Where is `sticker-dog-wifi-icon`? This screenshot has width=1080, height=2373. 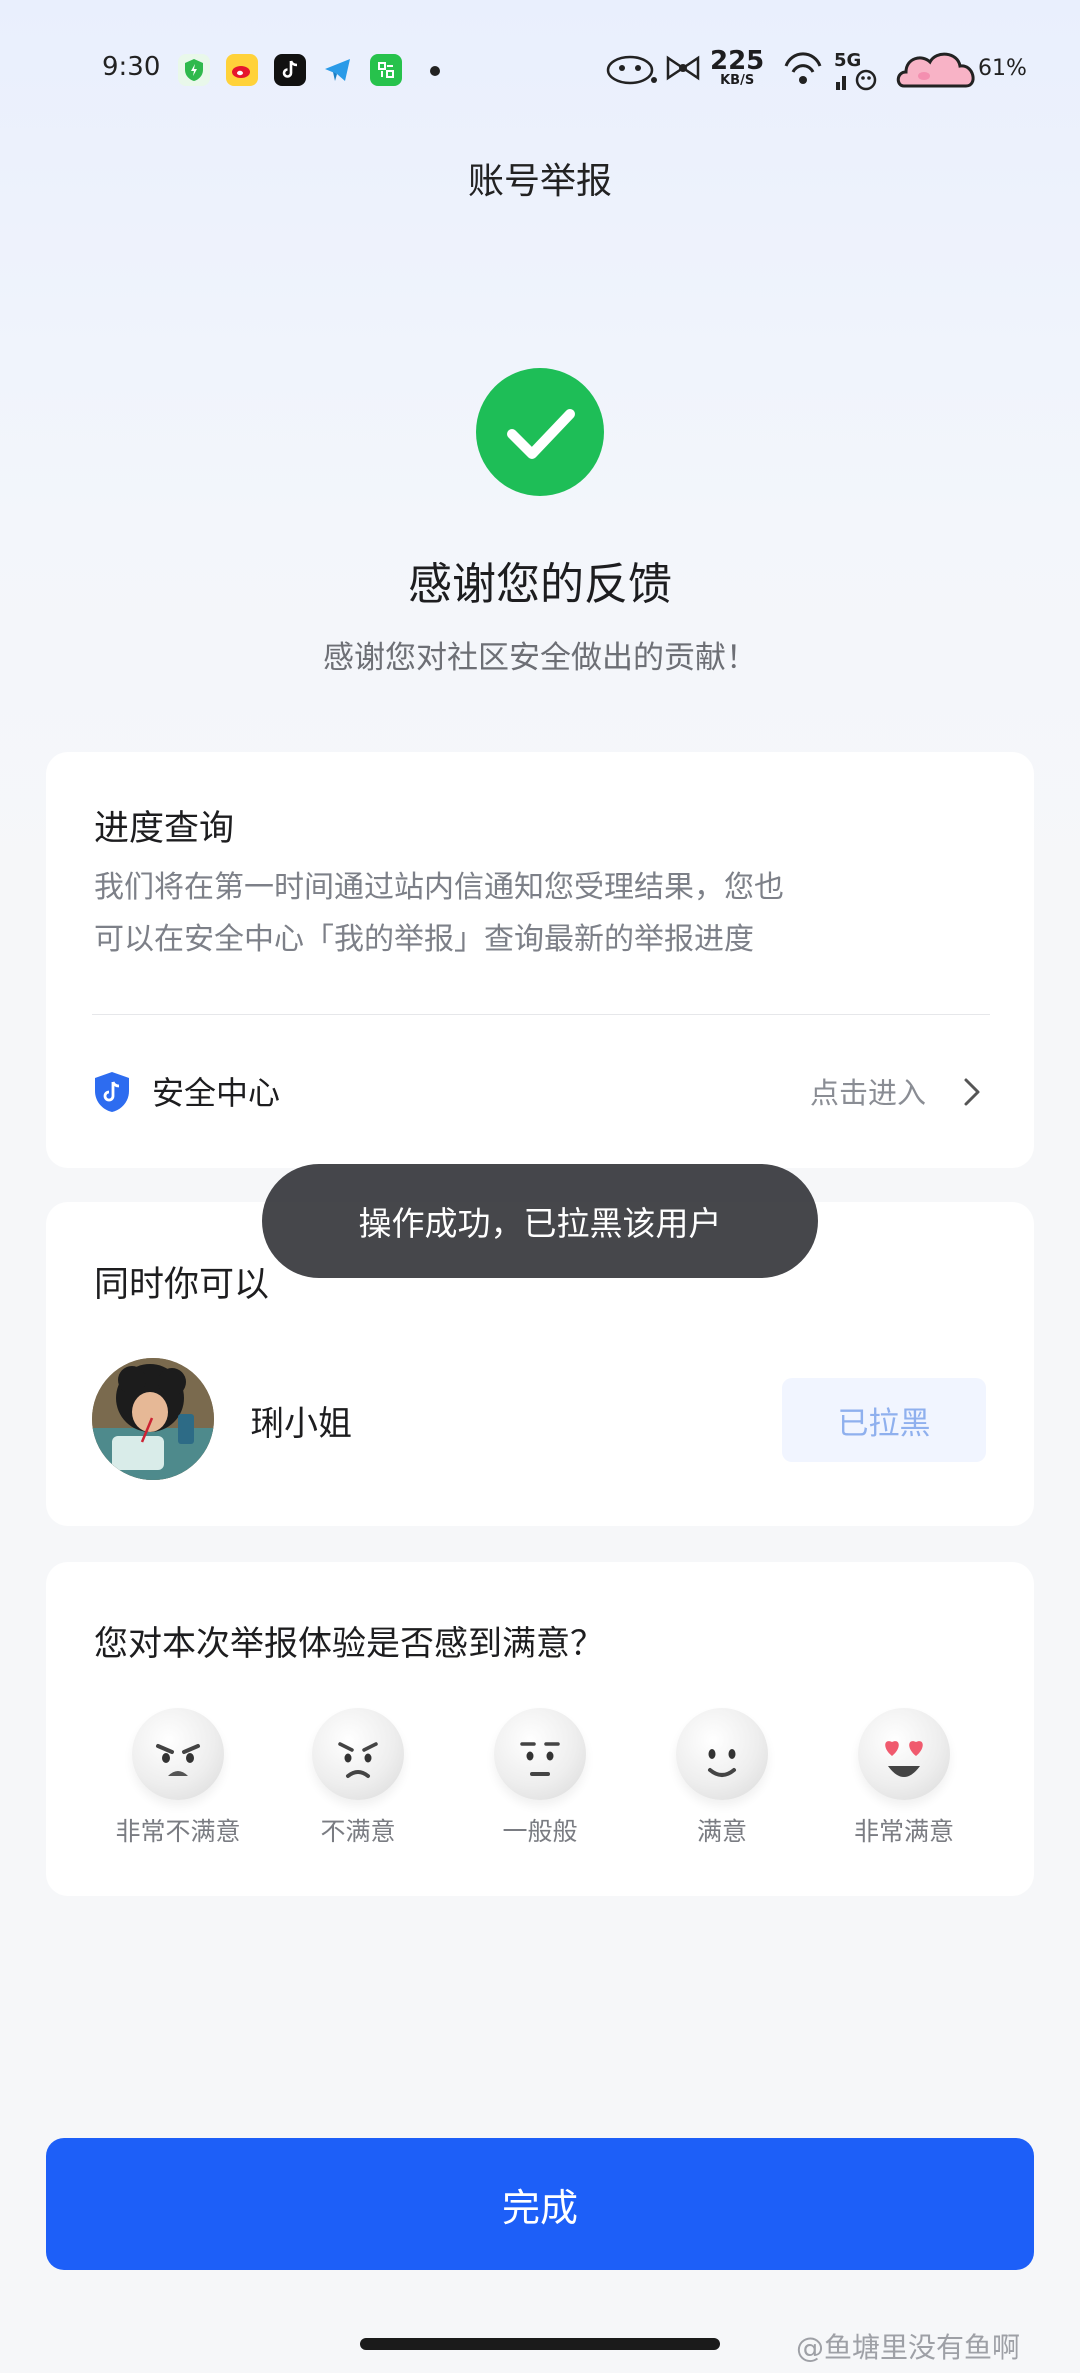 sticker-dog-wifi-icon is located at coordinates (803, 71).